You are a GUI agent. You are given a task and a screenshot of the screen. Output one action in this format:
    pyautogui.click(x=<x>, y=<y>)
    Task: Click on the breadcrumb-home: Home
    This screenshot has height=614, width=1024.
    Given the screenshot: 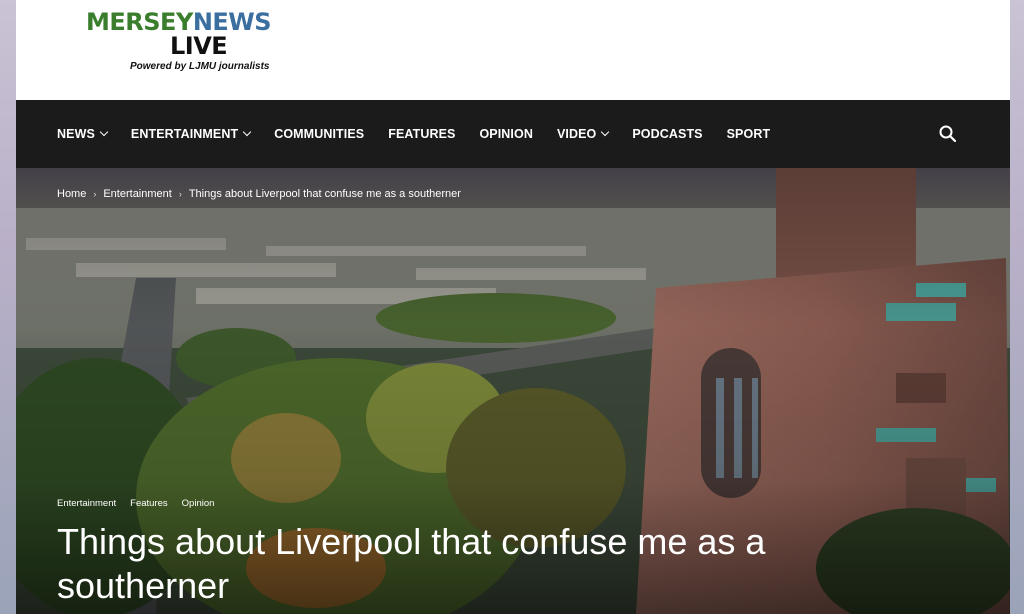 What is the action you would take?
    pyautogui.click(x=71, y=194)
    